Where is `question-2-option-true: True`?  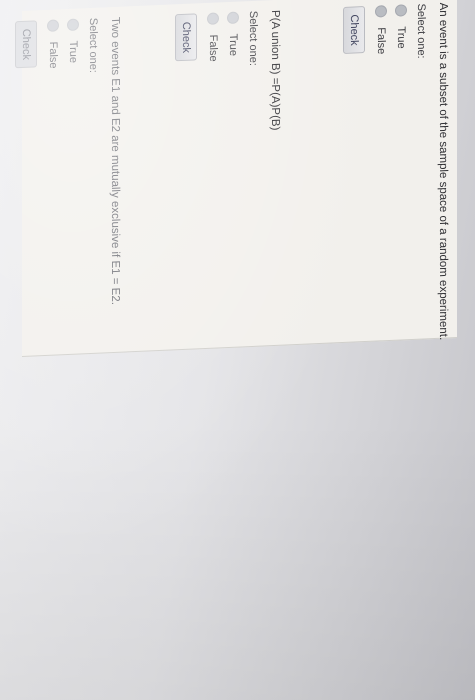
question-2-option-true: True is located at coordinates (233, 72).